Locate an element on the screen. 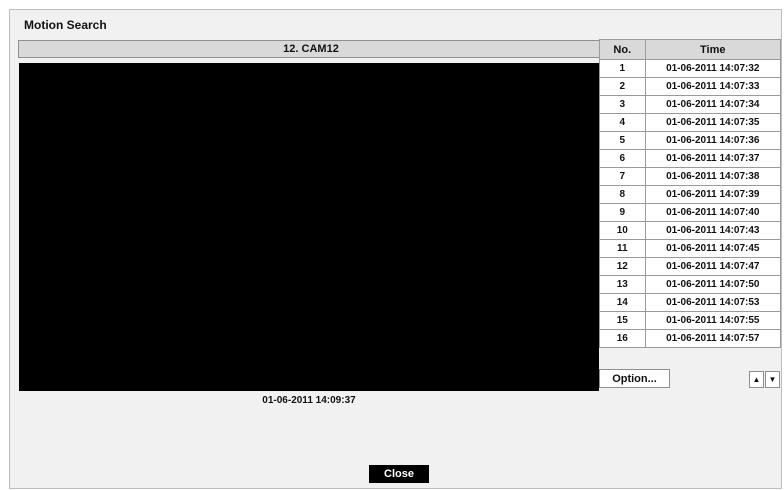 This screenshot has width=784, height=490. table-row: 6 01-06-2011 14:07:37 is located at coordinates (690, 158).